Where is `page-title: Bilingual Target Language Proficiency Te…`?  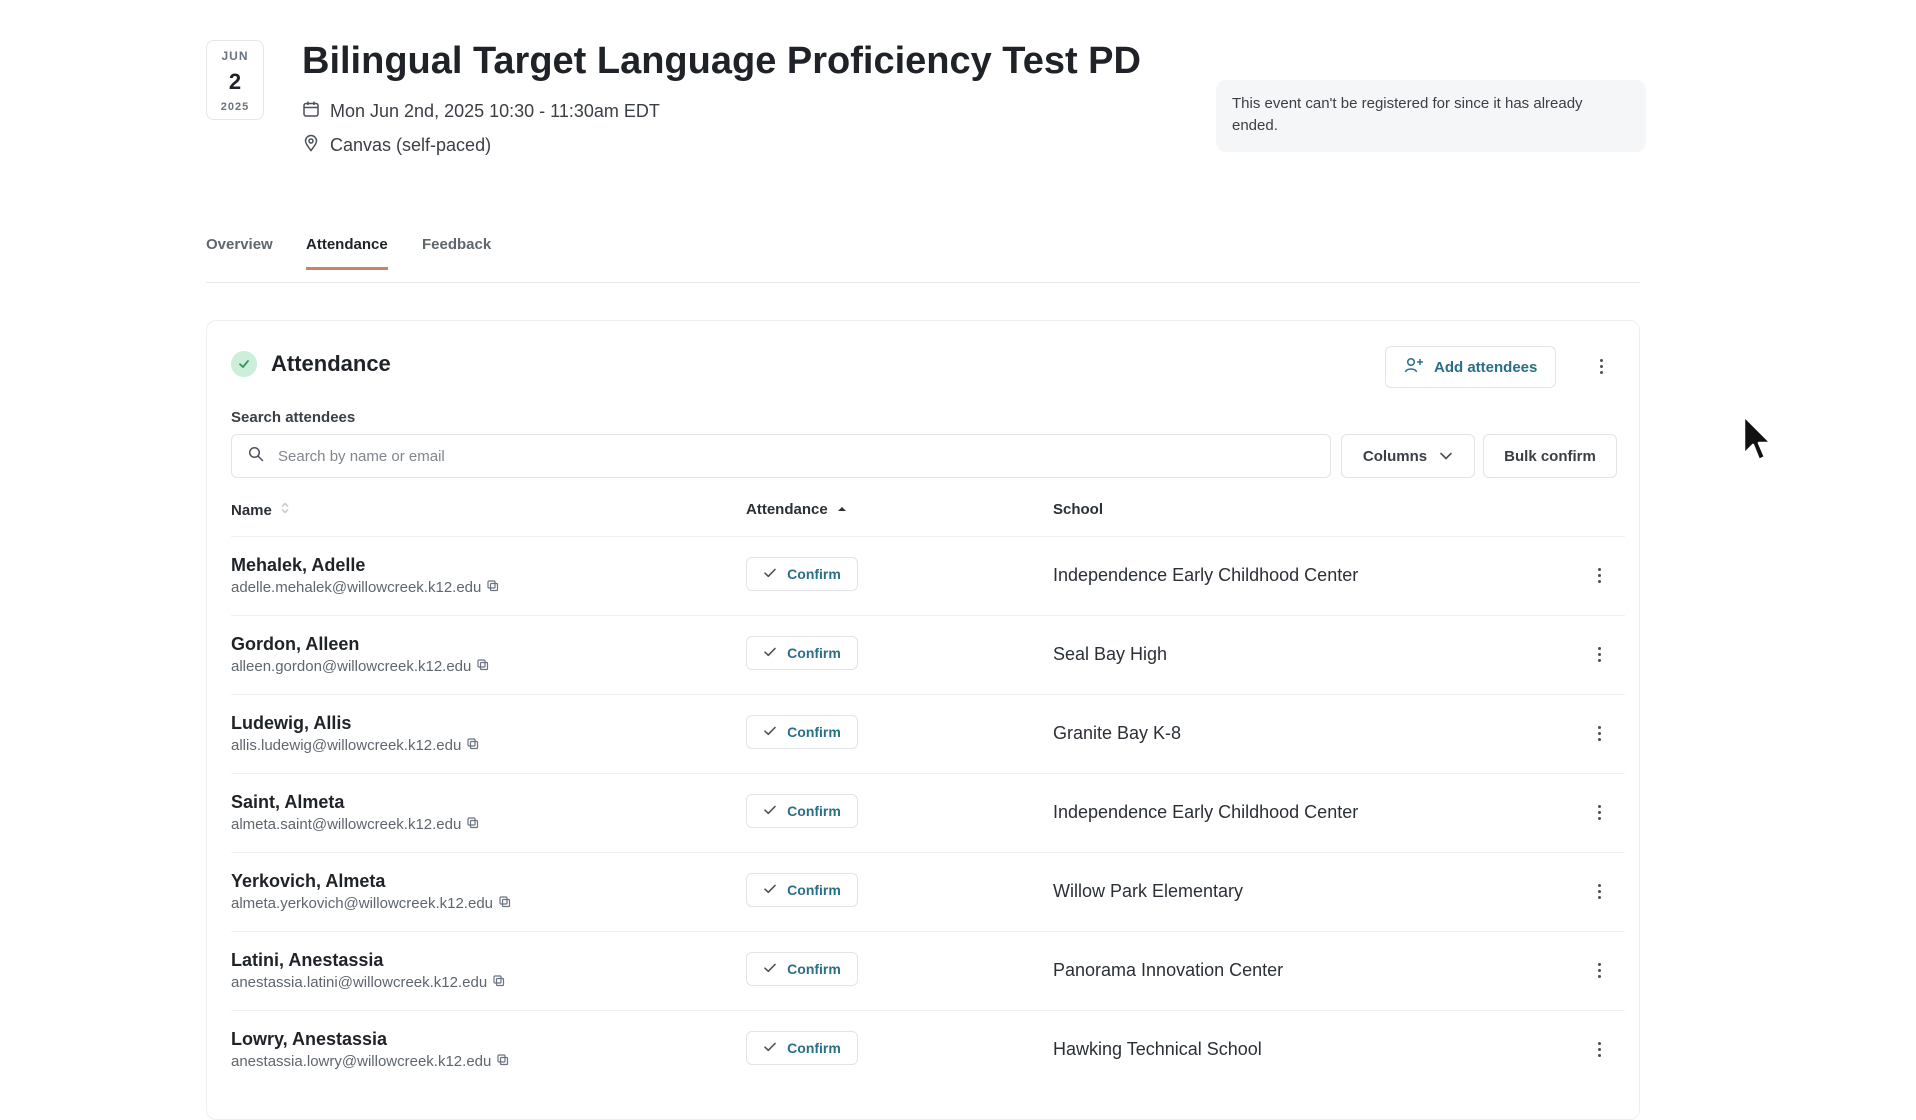 page-title: Bilingual Target Language Proficiency Te… is located at coordinates (721, 61).